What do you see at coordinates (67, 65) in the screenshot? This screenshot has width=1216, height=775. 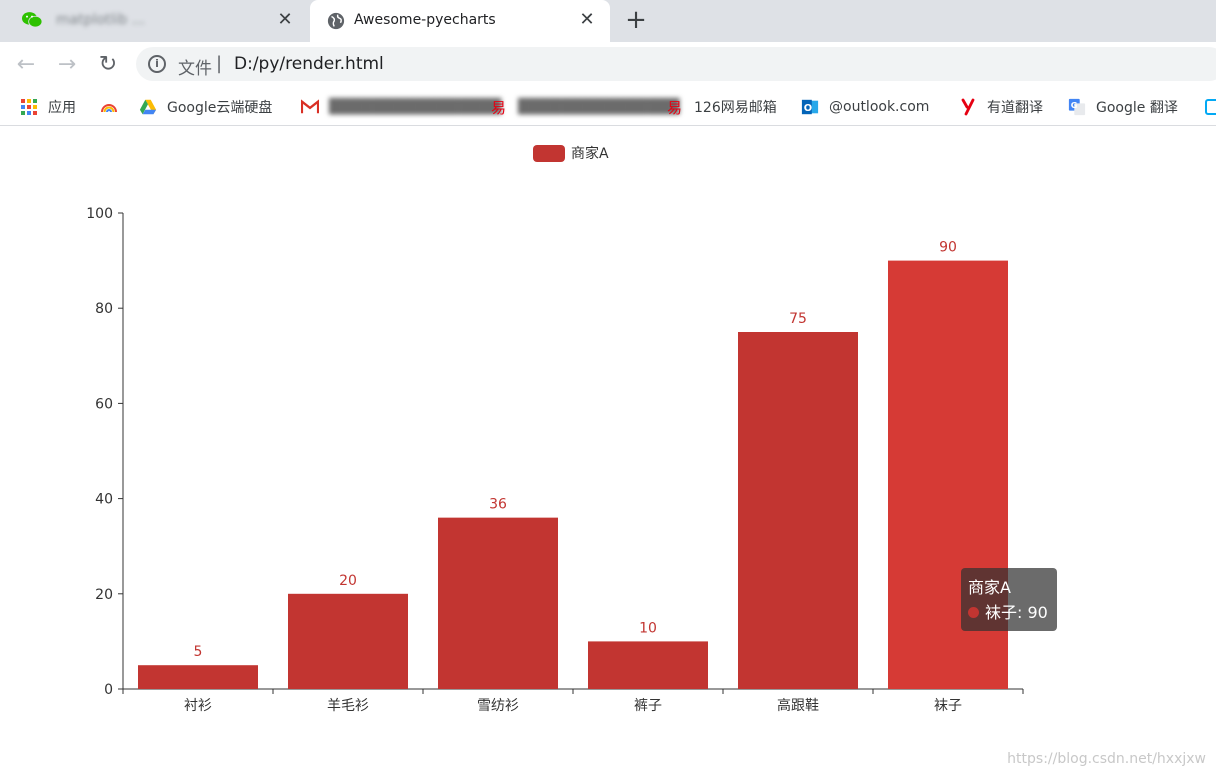 I see `forward-arrow-icon: →` at bounding box center [67, 65].